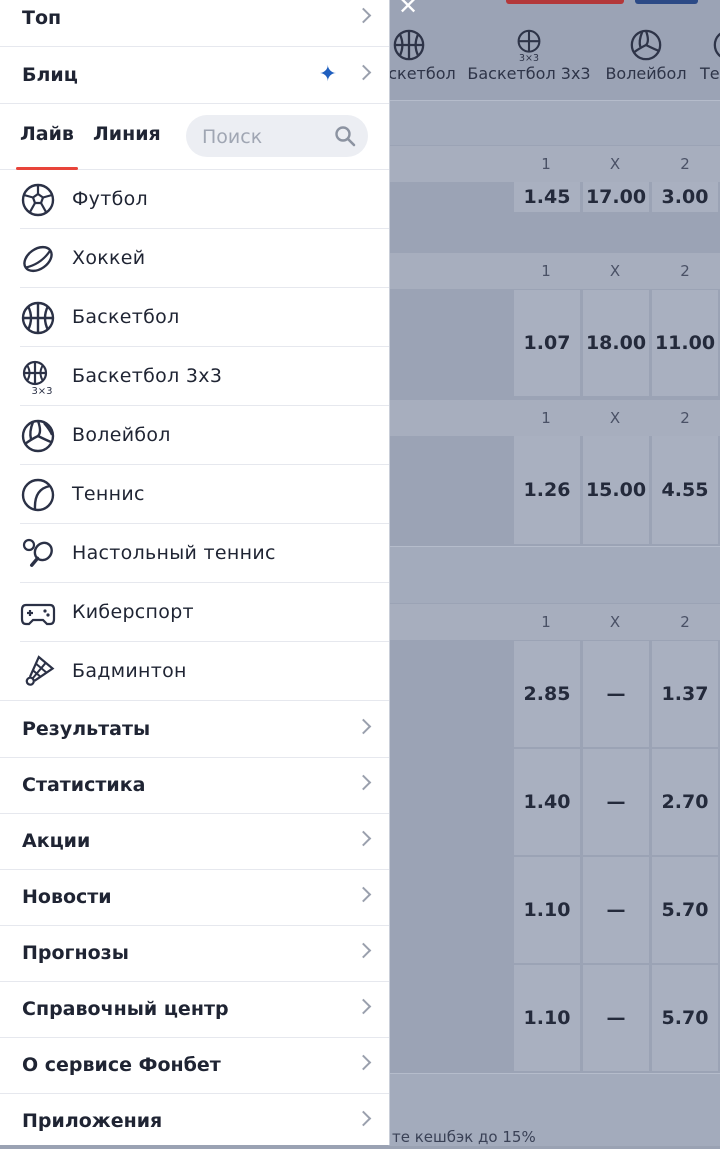  Describe the element at coordinates (109, 258) in the screenshot. I see `sport-label: Хоккей` at that location.